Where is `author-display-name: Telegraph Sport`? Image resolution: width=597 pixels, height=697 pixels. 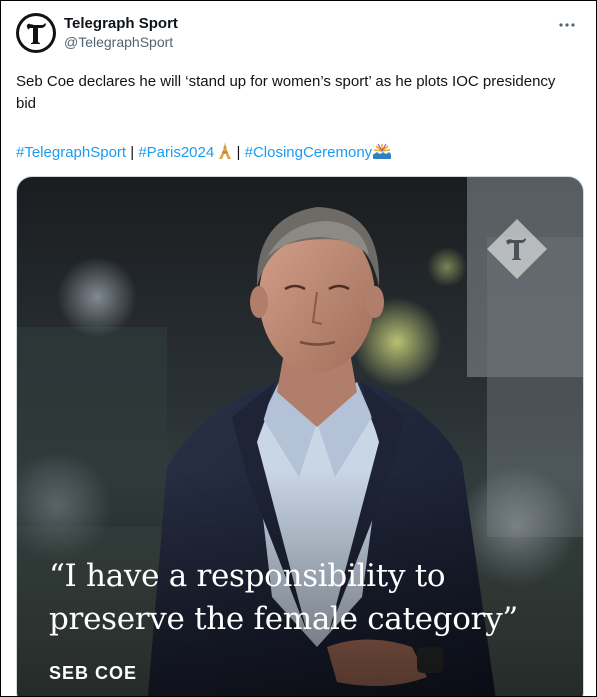
author-display-name: Telegraph Sport is located at coordinates (121, 23).